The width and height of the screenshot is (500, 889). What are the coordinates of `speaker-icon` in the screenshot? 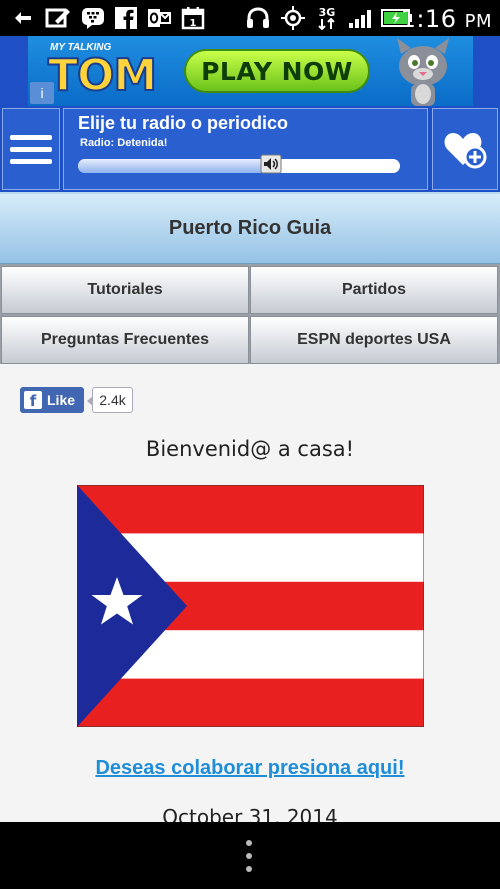 It's located at (271, 164).